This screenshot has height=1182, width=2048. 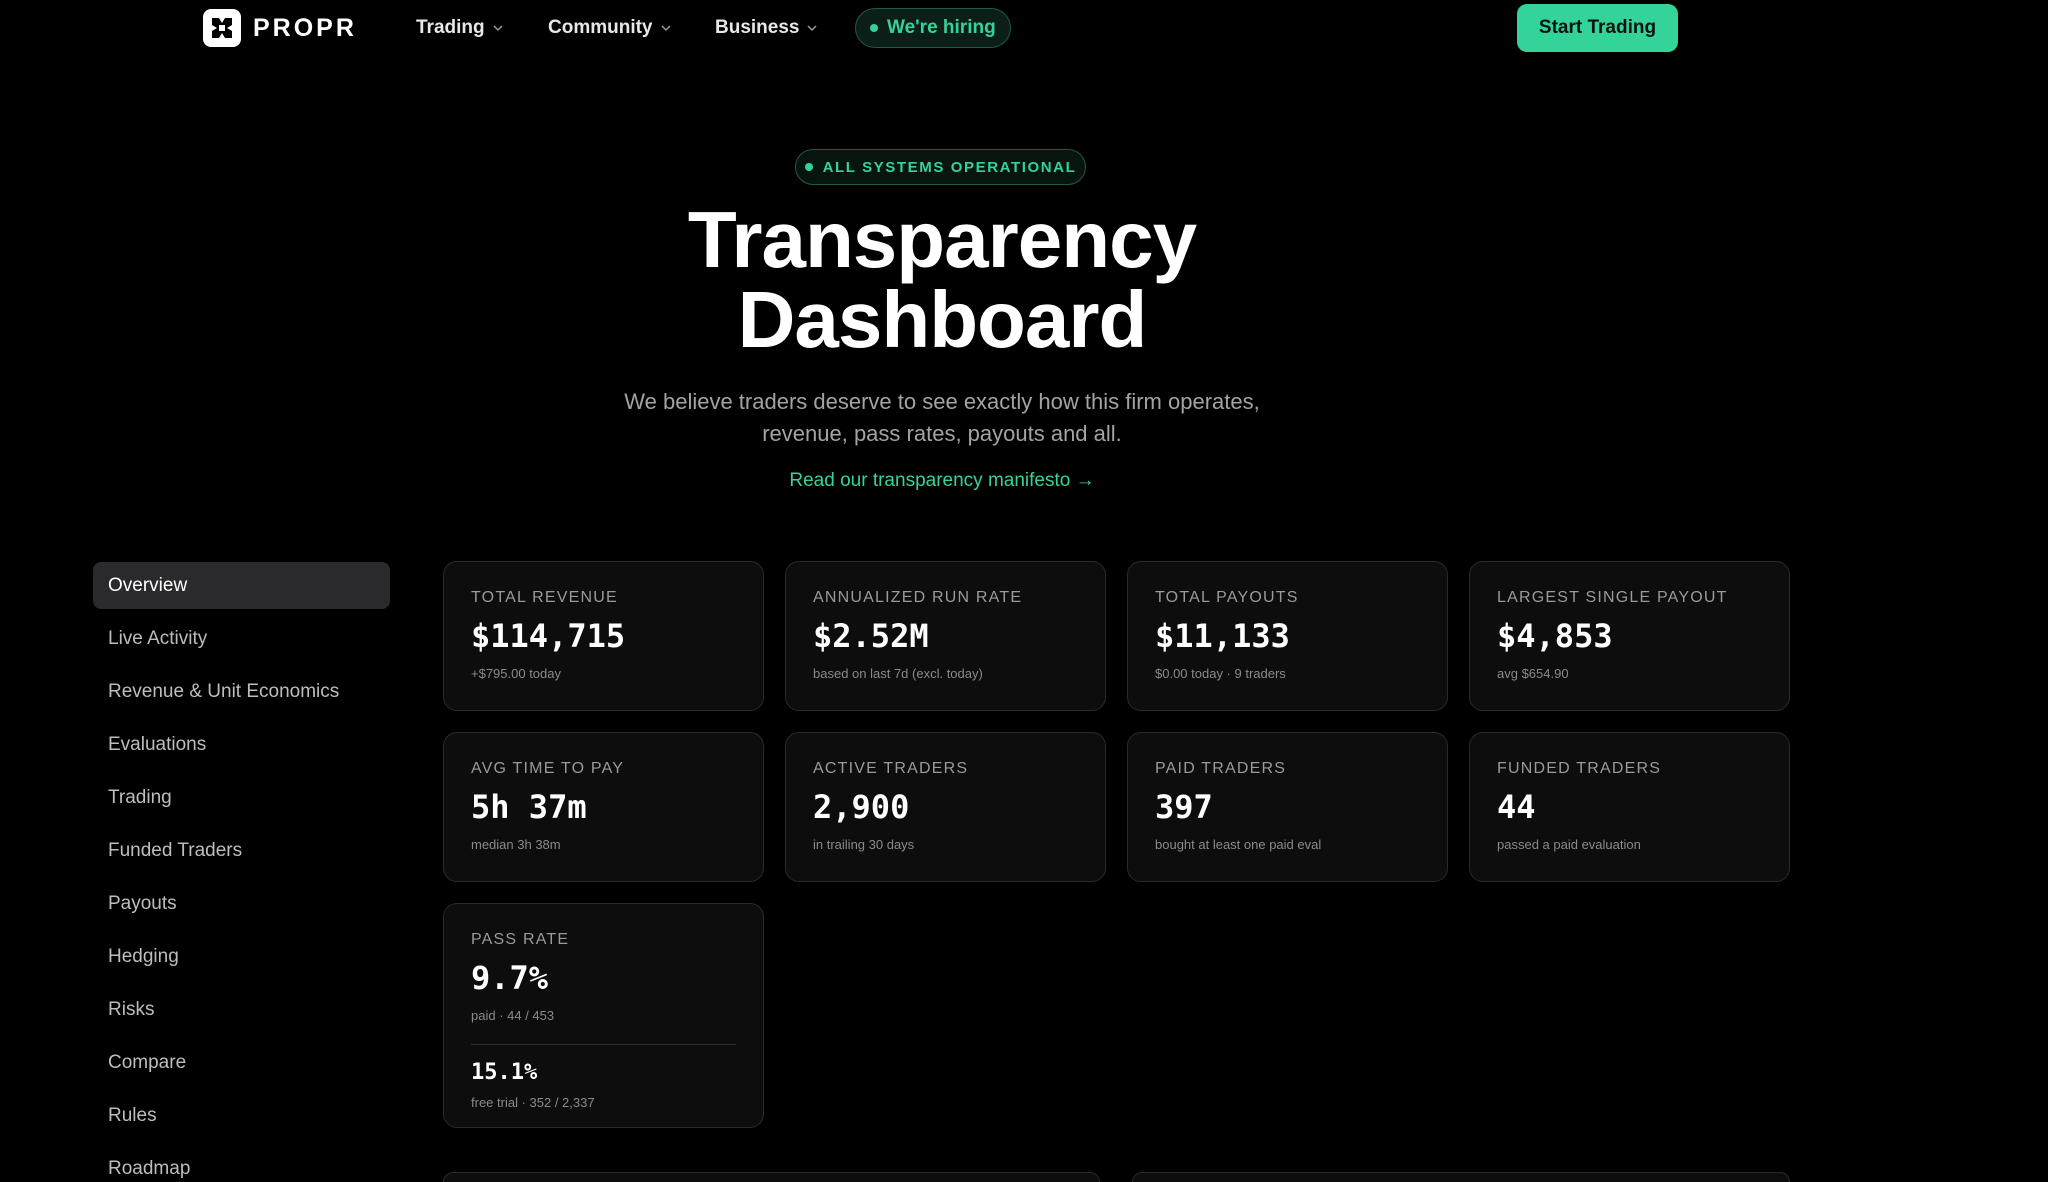 What do you see at coordinates (222, 28) in the screenshot?
I see `propr-logo-icon` at bounding box center [222, 28].